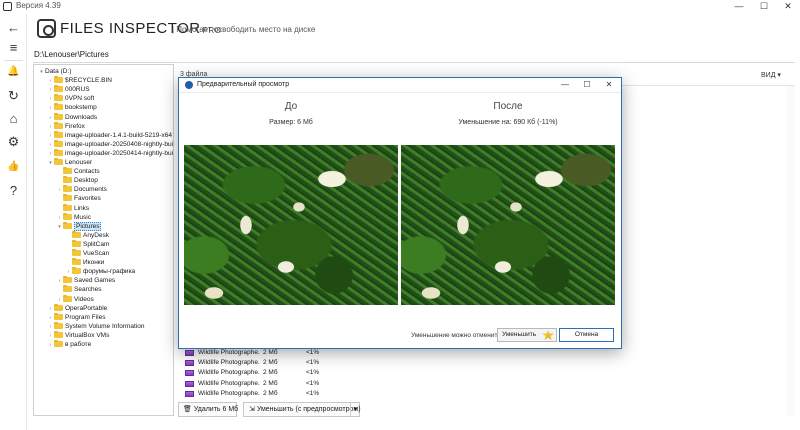 The height and width of the screenshot is (430, 800). What do you see at coordinates (189, 383) in the screenshot?
I see `image-file-icon` at bounding box center [189, 383].